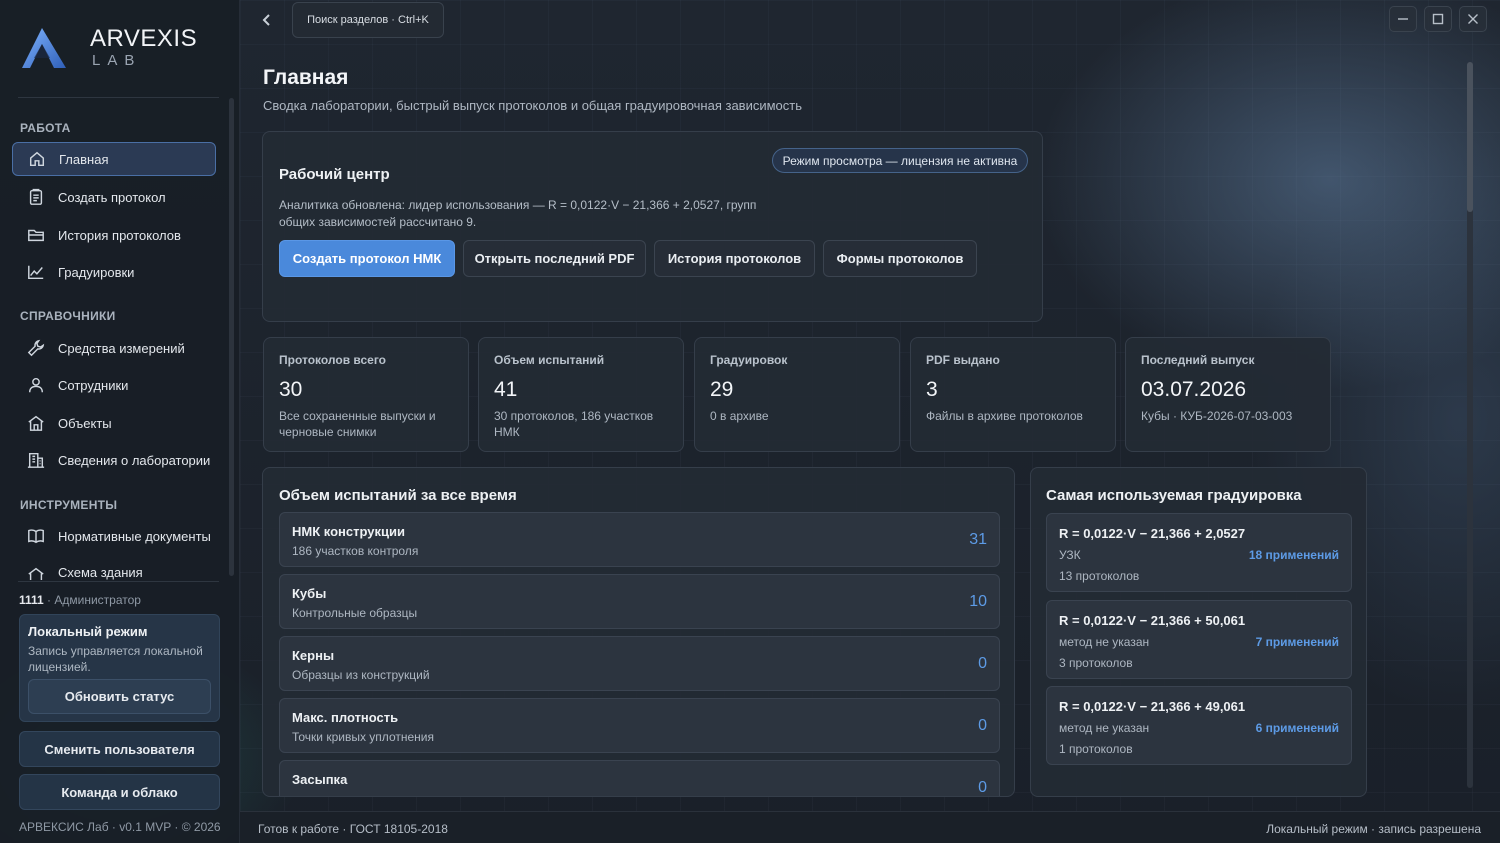 This screenshot has height=843, width=1500. What do you see at coordinates (639, 663) in the screenshot?
I see `list-item: Керны Образцы из конструкций 0` at bounding box center [639, 663].